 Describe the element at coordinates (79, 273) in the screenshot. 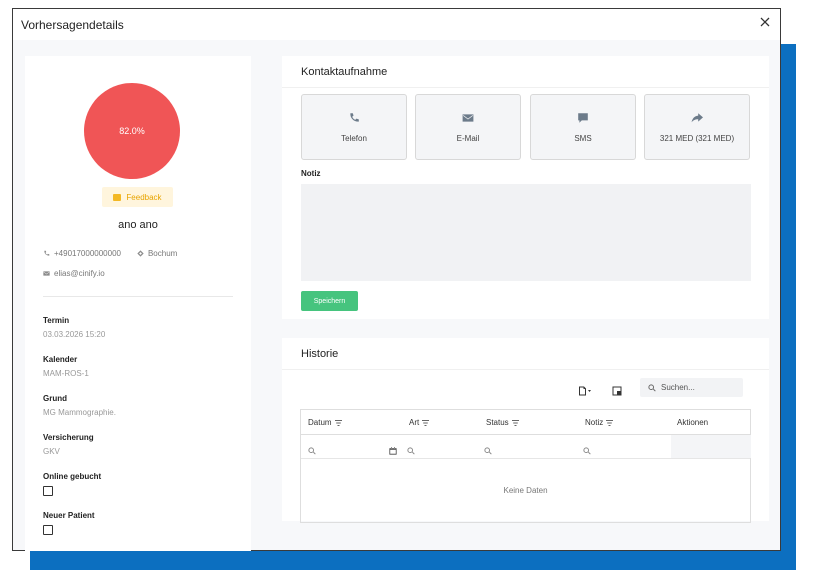

I see `patient-email: elias@cinify.io` at that location.